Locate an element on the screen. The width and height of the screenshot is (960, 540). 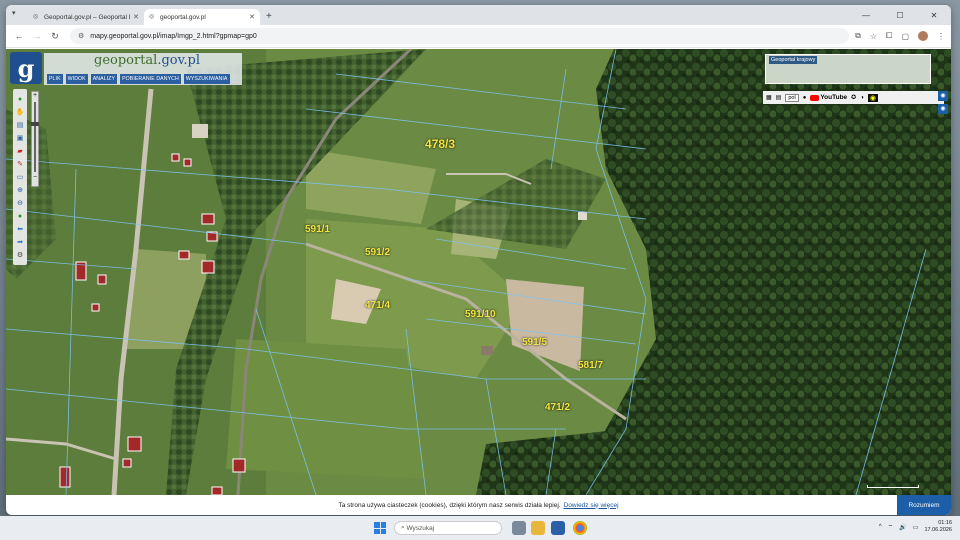
menu-pobieranie: POBIERANIE DANYCH is located at coordinates (150, 79).